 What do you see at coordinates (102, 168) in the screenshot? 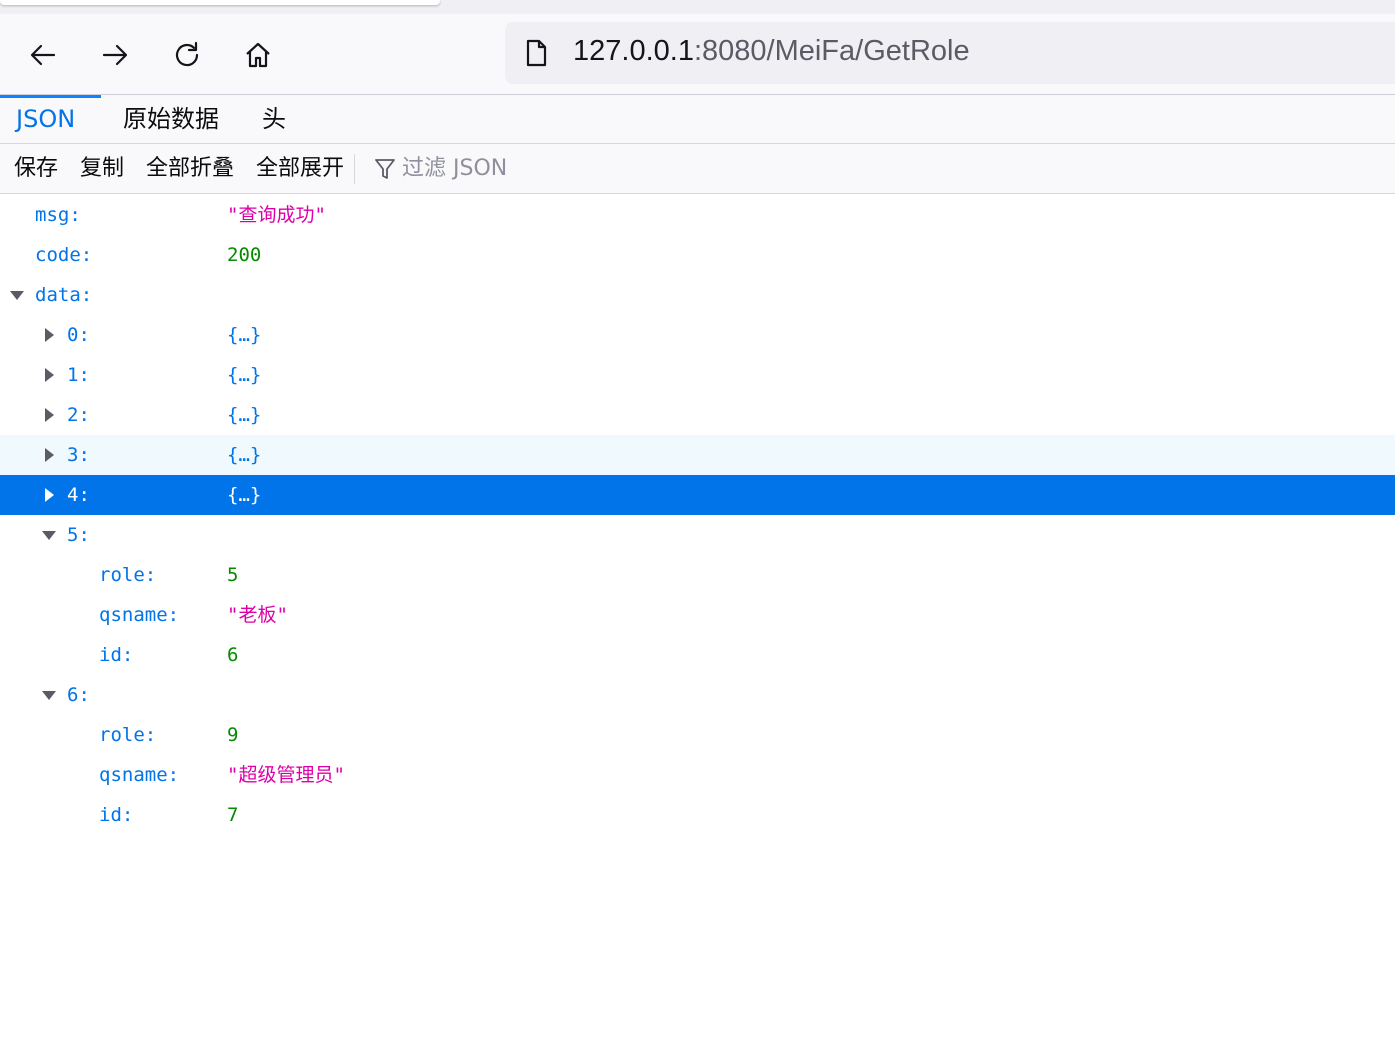
I see `copy-button: 复制` at bounding box center [102, 168].